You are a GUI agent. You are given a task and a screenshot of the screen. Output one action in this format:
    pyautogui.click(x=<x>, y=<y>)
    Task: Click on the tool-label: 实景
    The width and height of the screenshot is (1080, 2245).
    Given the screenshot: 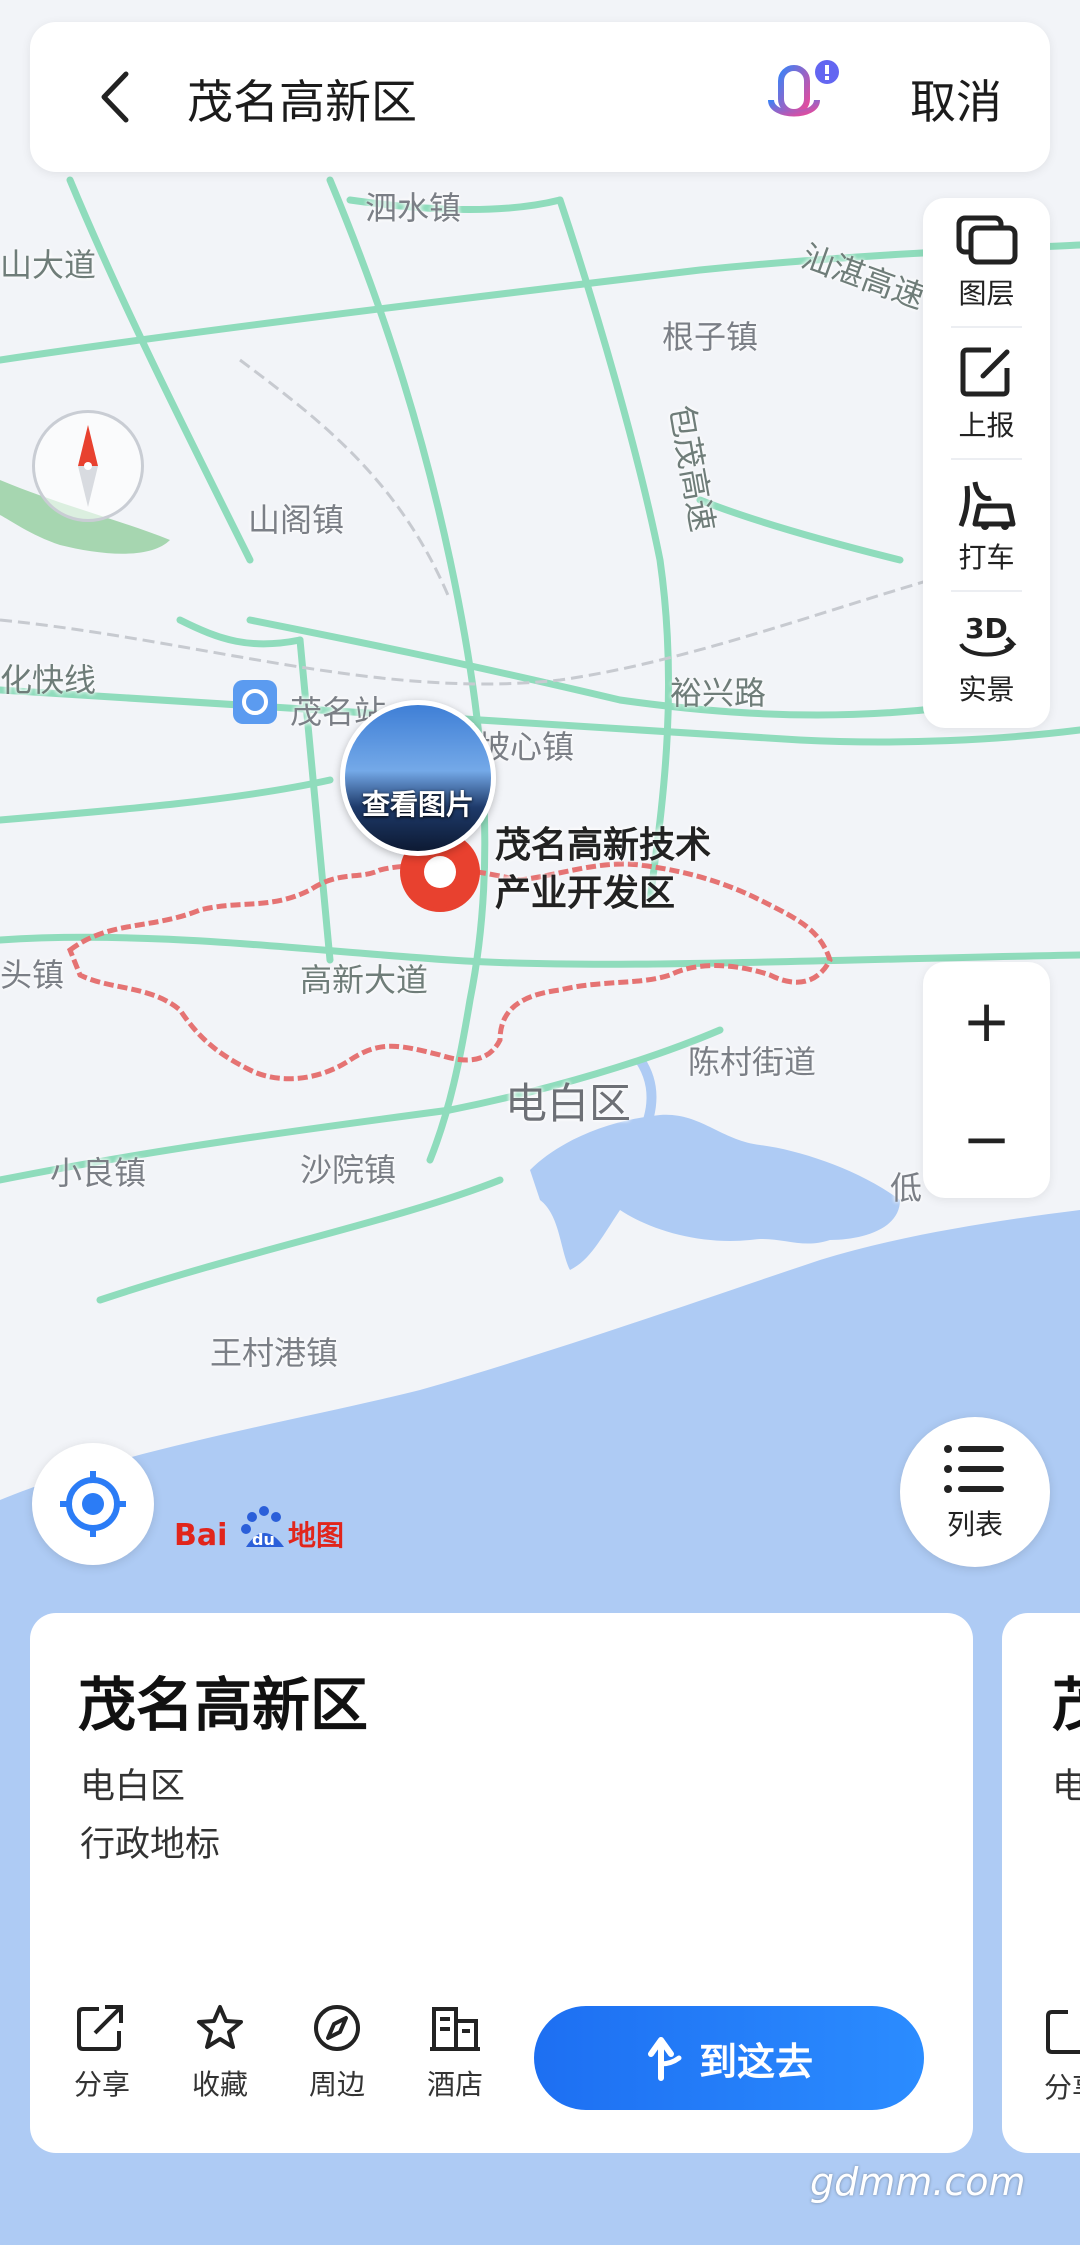 What is the action you would take?
    pyautogui.click(x=986, y=689)
    